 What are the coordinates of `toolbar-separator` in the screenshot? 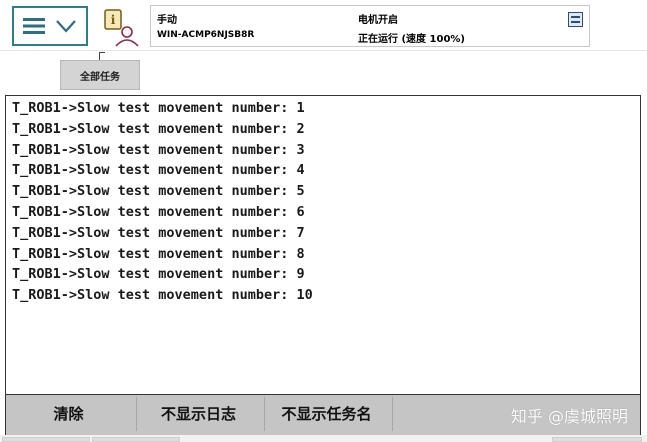 It's located at (392, 414).